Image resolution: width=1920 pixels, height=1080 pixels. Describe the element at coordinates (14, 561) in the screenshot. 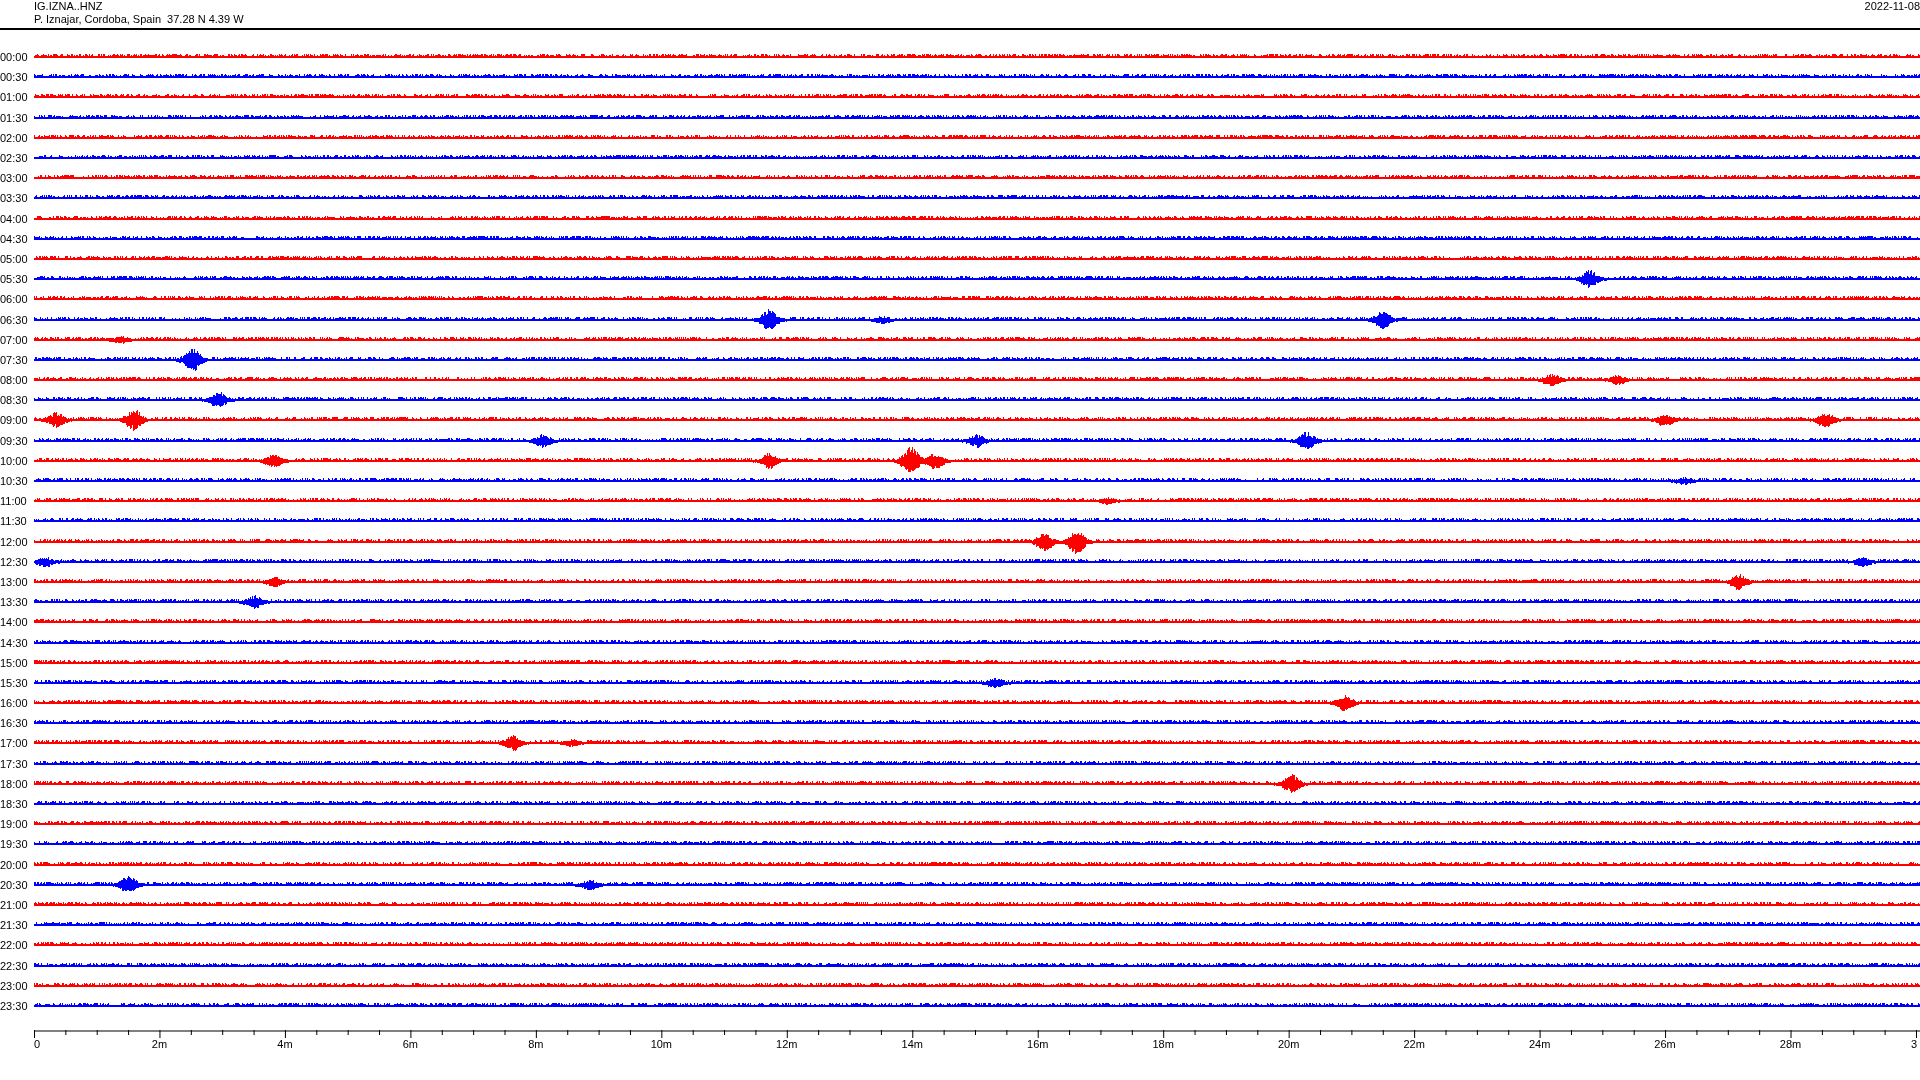

I see `hour-label: 12:30` at that location.